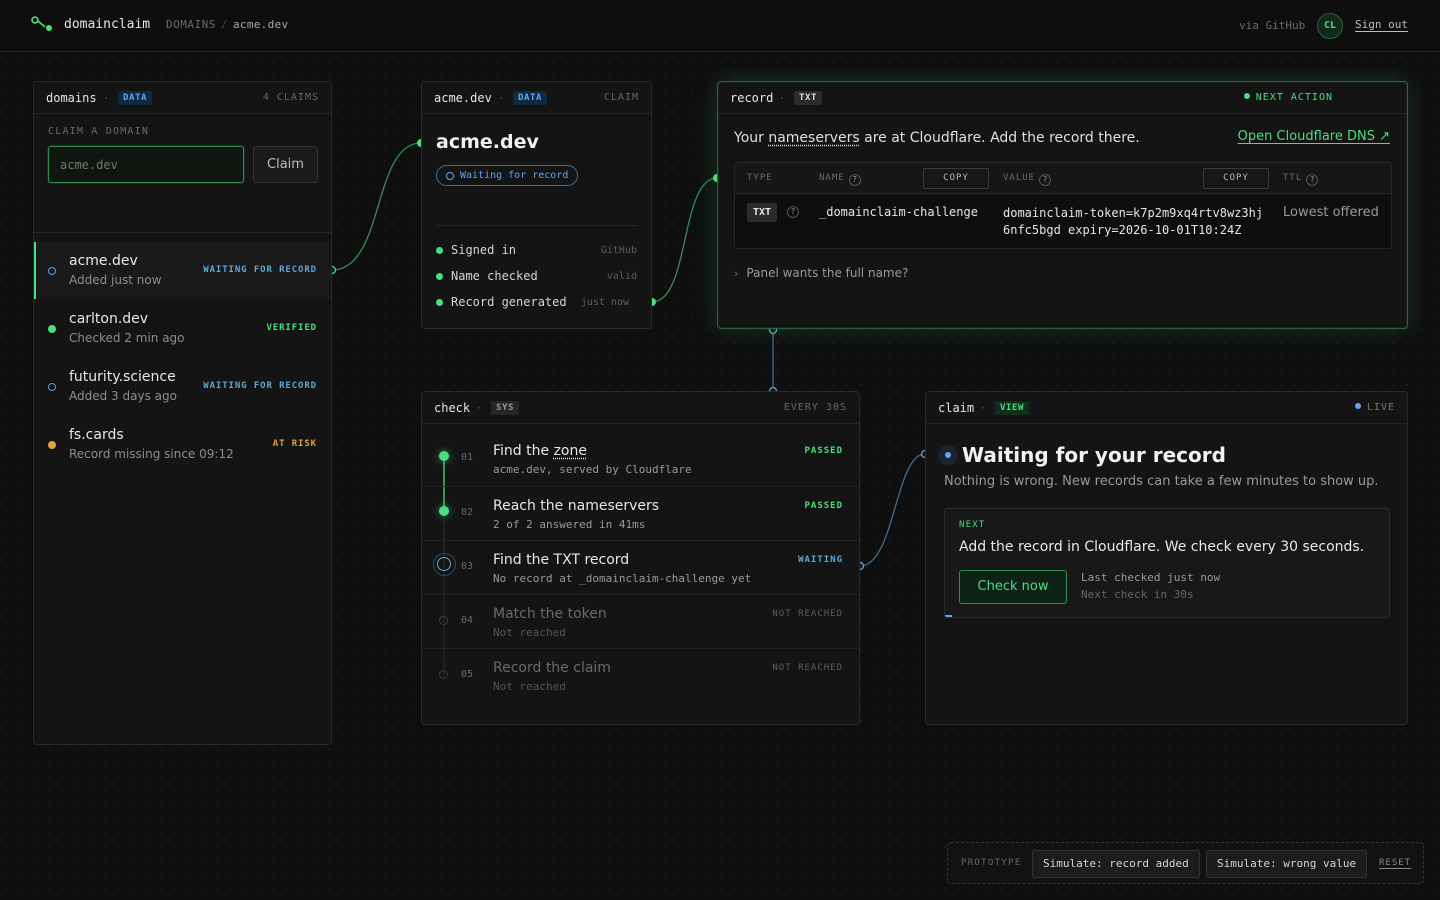 Image resolution: width=1440 pixels, height=900 pixels. Describe the element at coordinates (285, 164) in the screenshot. I see `claim-button: Claim` at that location.